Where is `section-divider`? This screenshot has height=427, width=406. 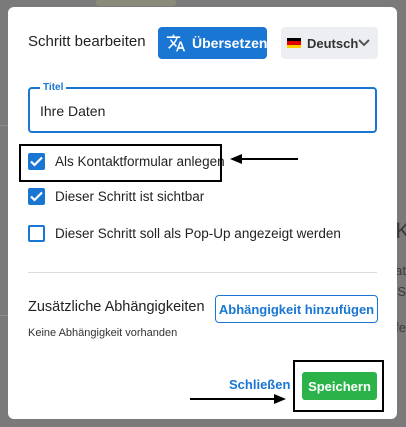 section-divider is located at coordinates (202, 272).